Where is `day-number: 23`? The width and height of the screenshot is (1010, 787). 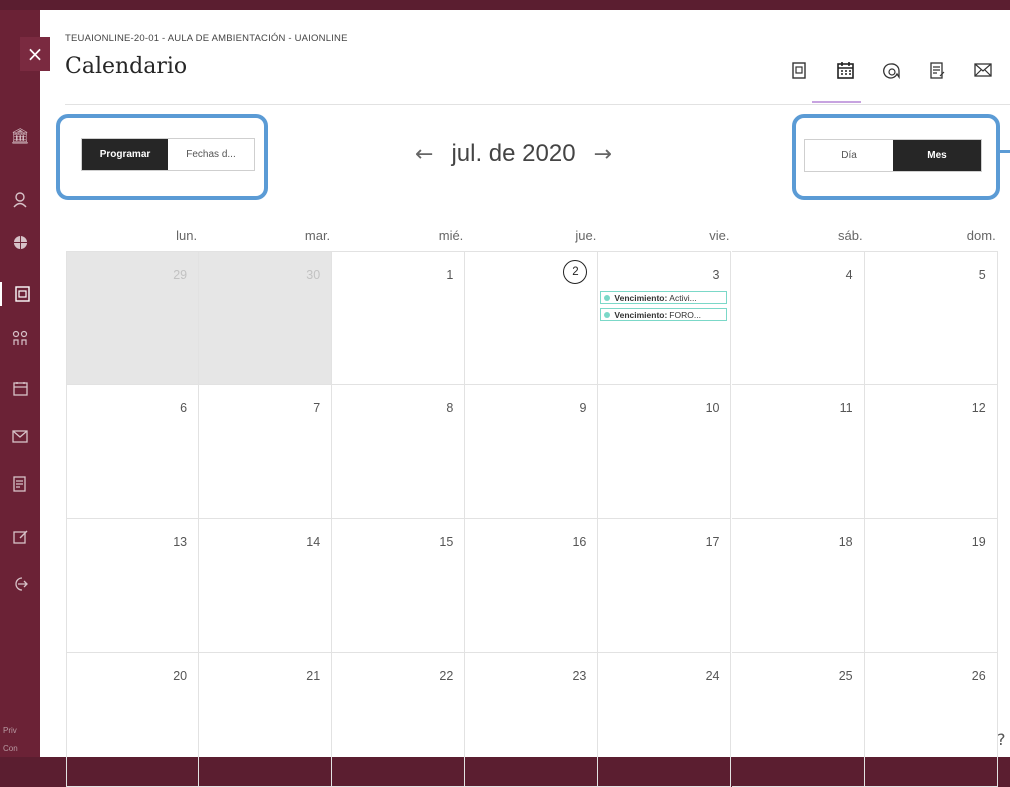 day-number: 23 is located at coordinates (579, 676).